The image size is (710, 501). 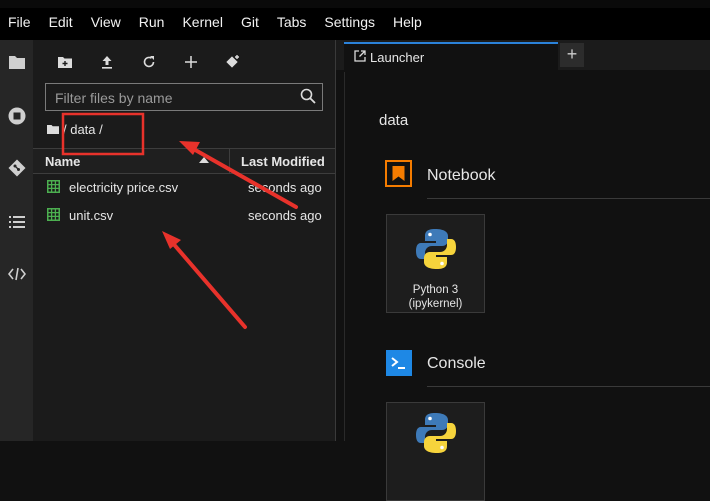 What do you see at coordinates (360, 57) in the screenshot?
I see `launcher-tab-icon` at bounding box center [360, 57].